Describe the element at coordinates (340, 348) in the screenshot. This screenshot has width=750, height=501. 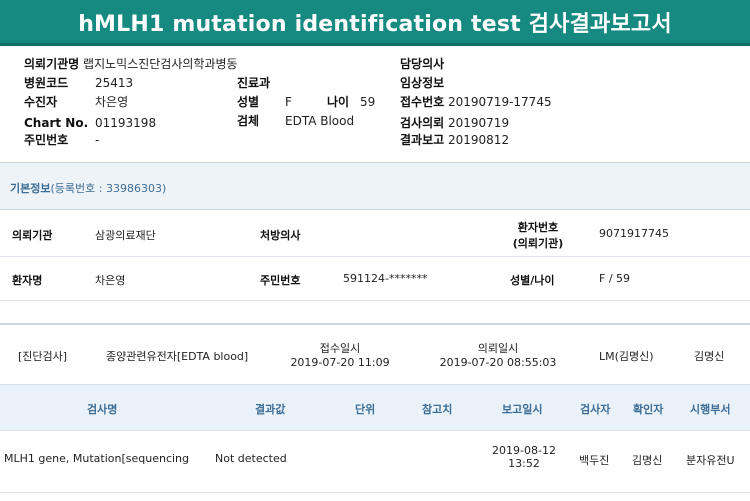
I see `received-label: 접수일시` at that location.